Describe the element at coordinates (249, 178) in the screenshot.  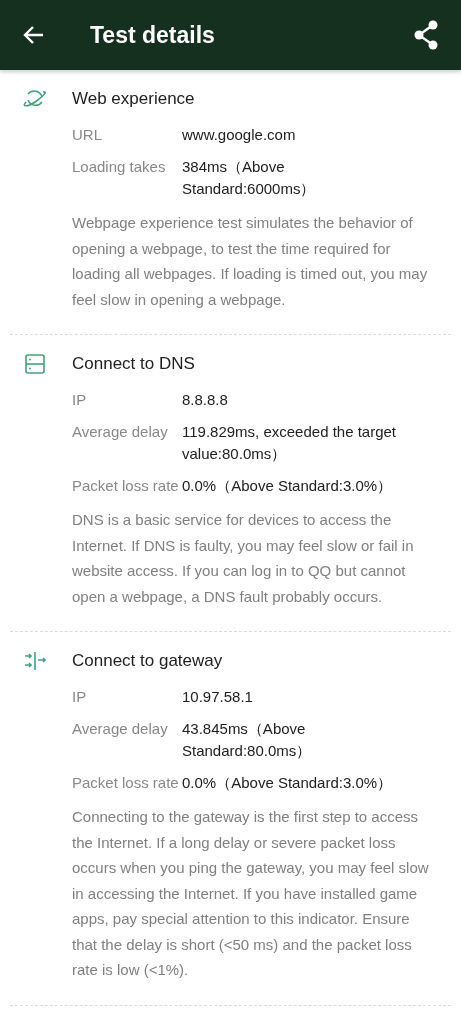
I see `field-value: 384ms（Above Standard:6000ms）` at that location.